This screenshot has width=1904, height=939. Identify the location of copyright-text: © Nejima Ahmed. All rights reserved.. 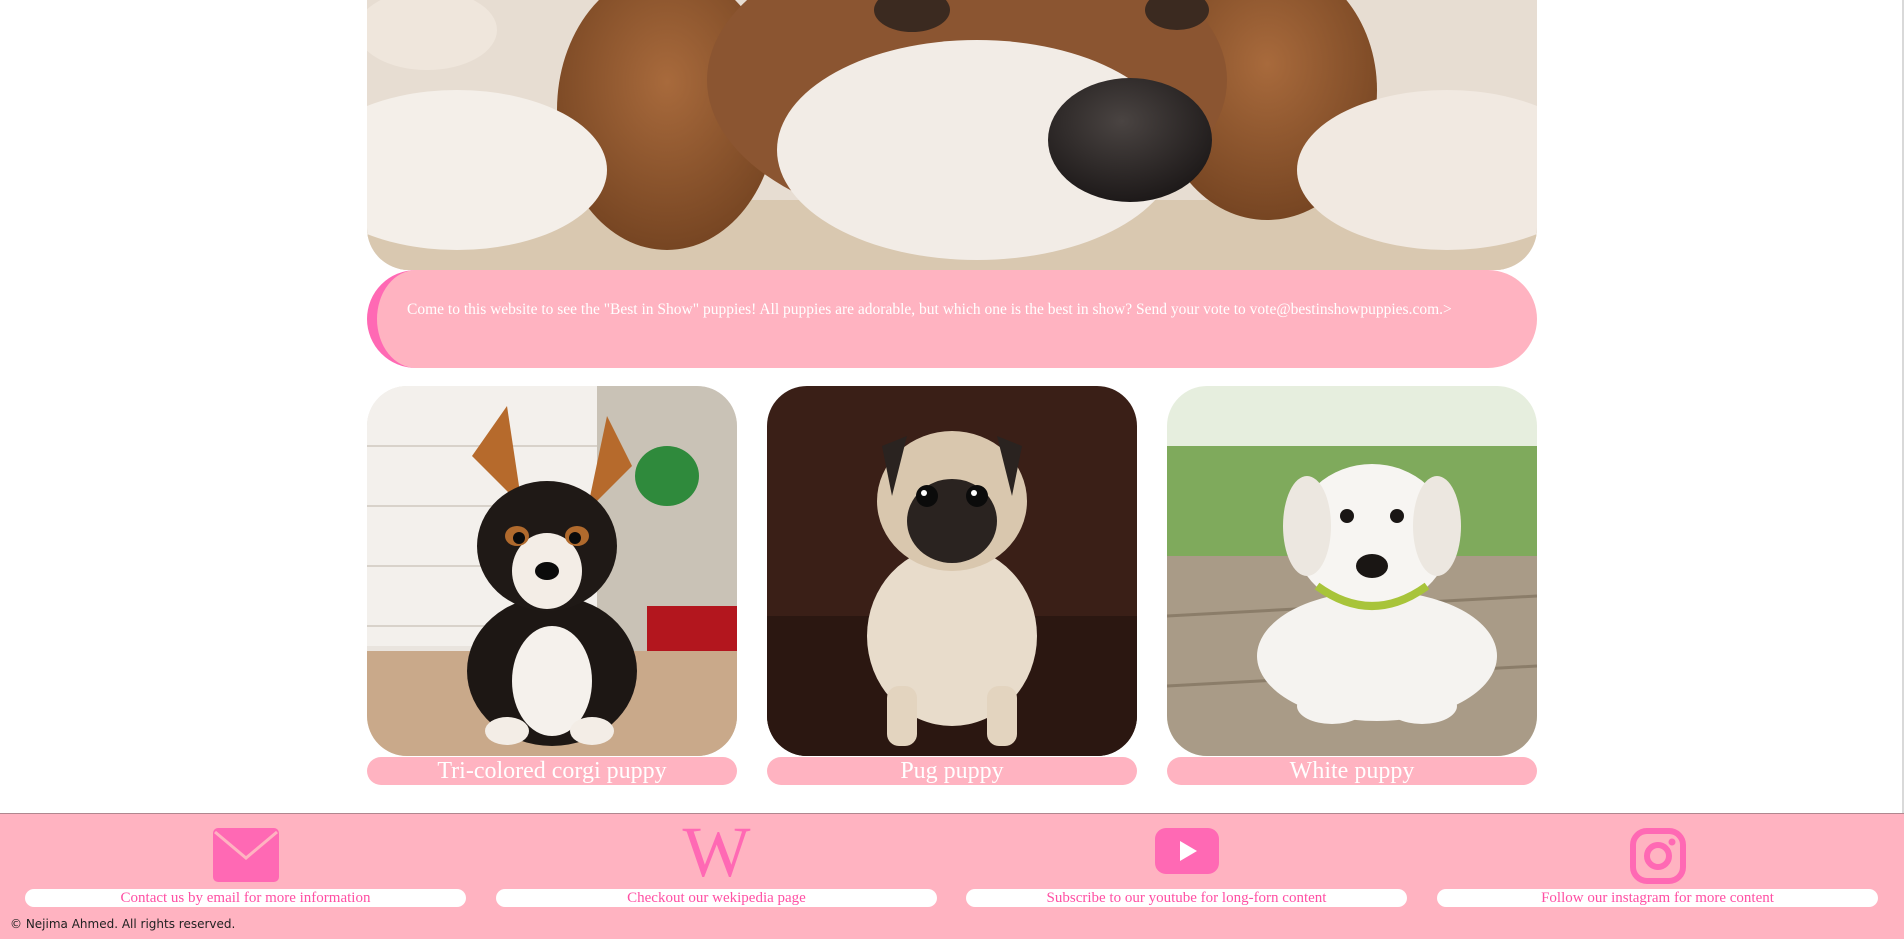
(123, 924).